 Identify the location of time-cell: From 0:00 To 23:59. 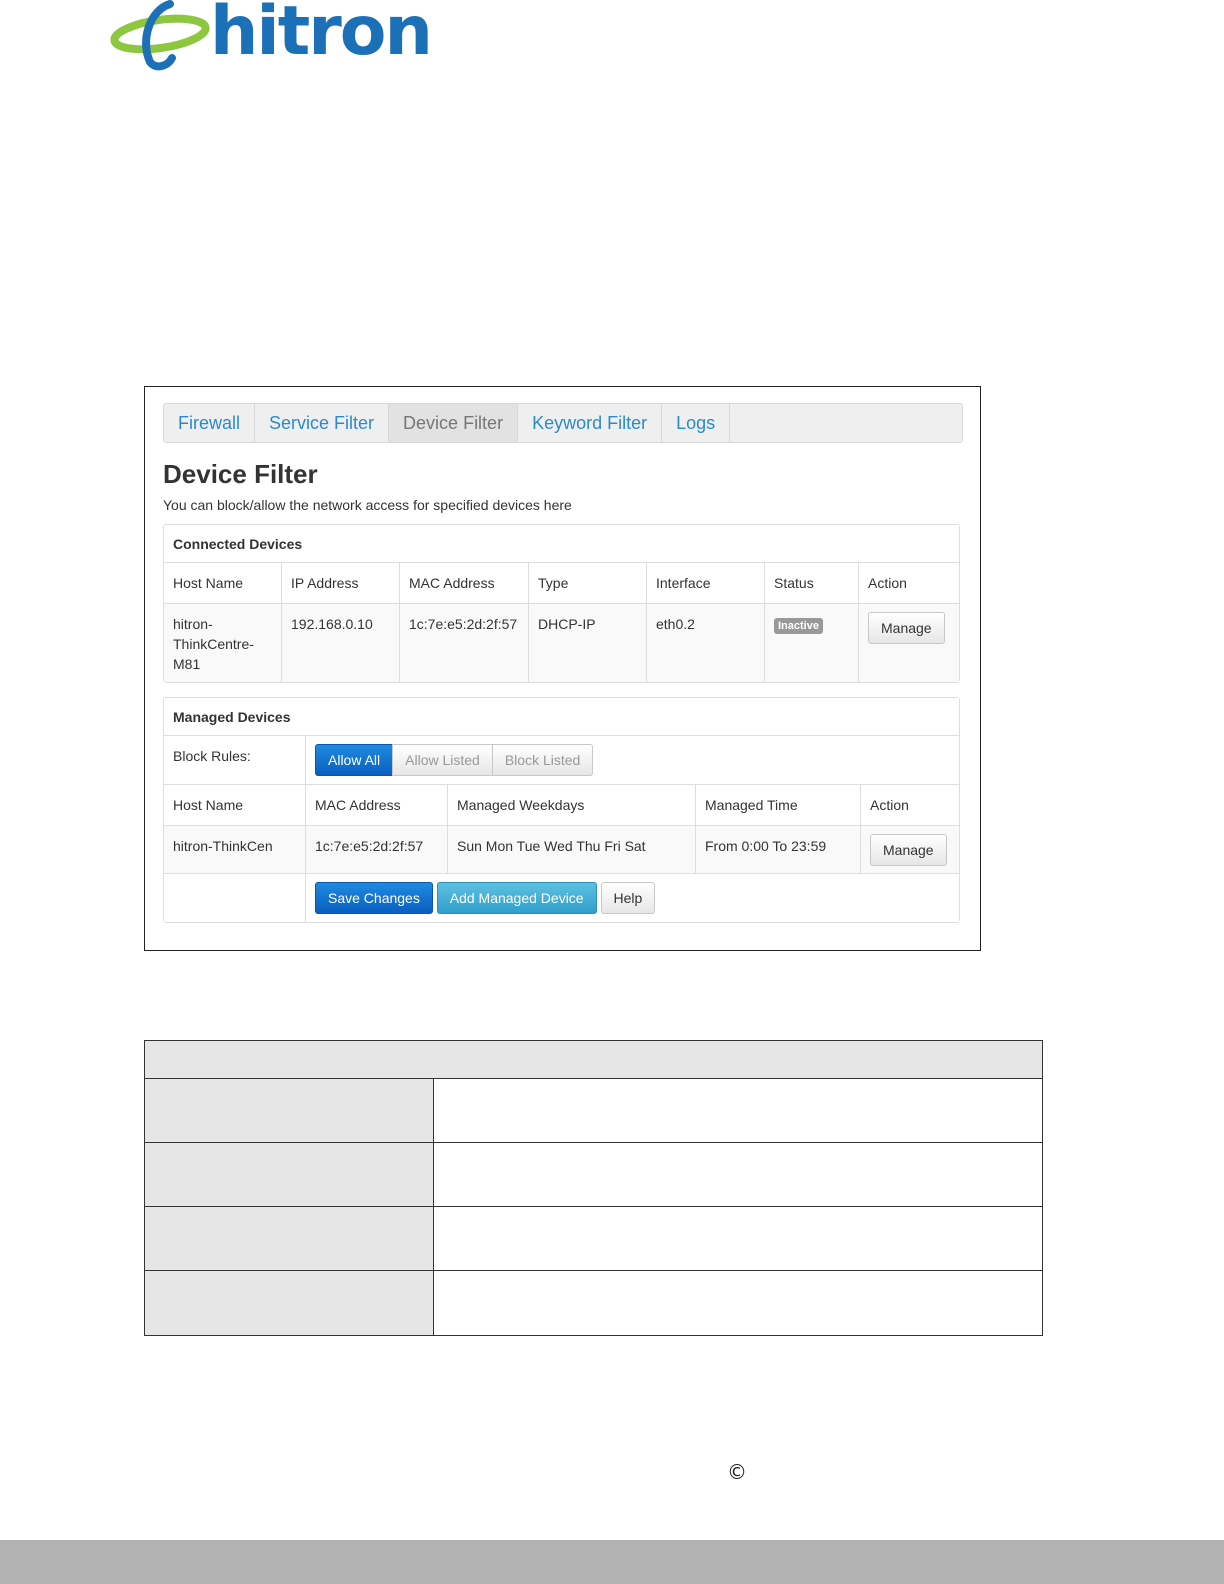
(778, 849).